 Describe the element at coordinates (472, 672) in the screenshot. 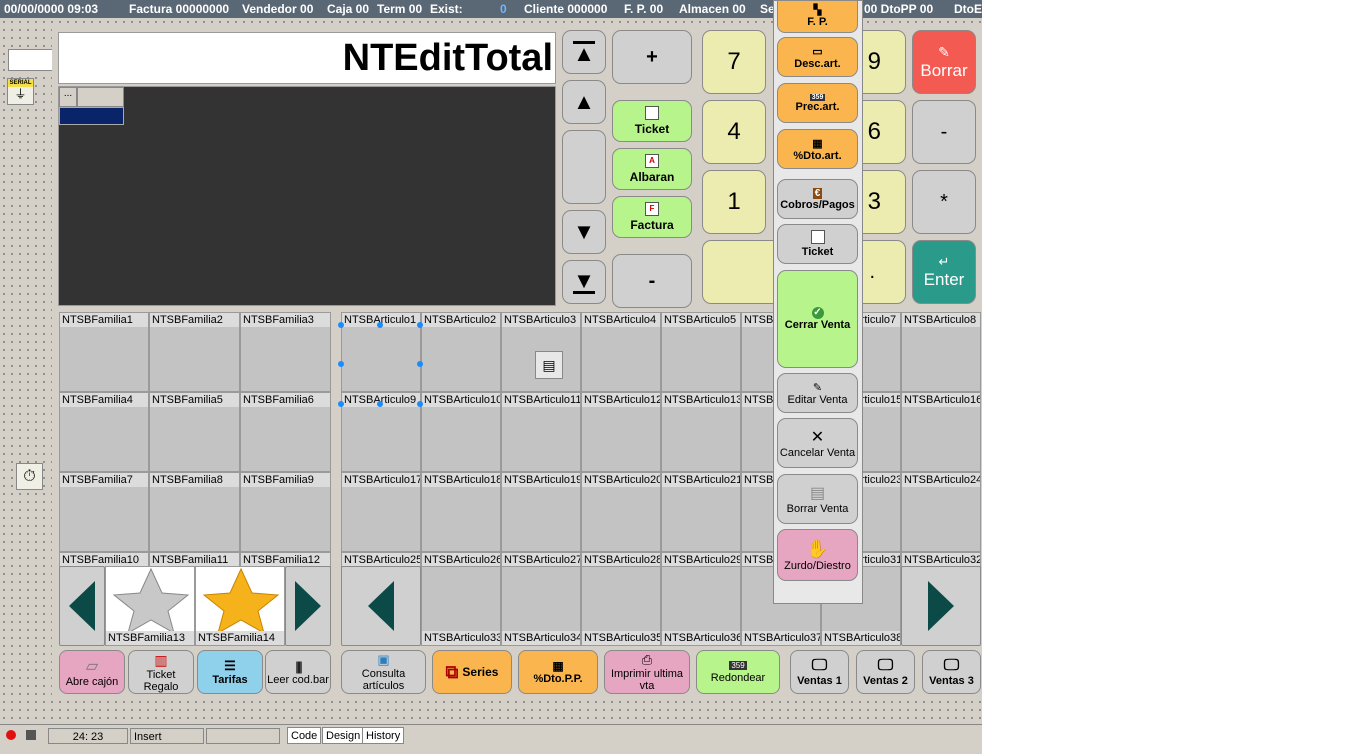

I see `series-button: ⧉ Series` at that location.